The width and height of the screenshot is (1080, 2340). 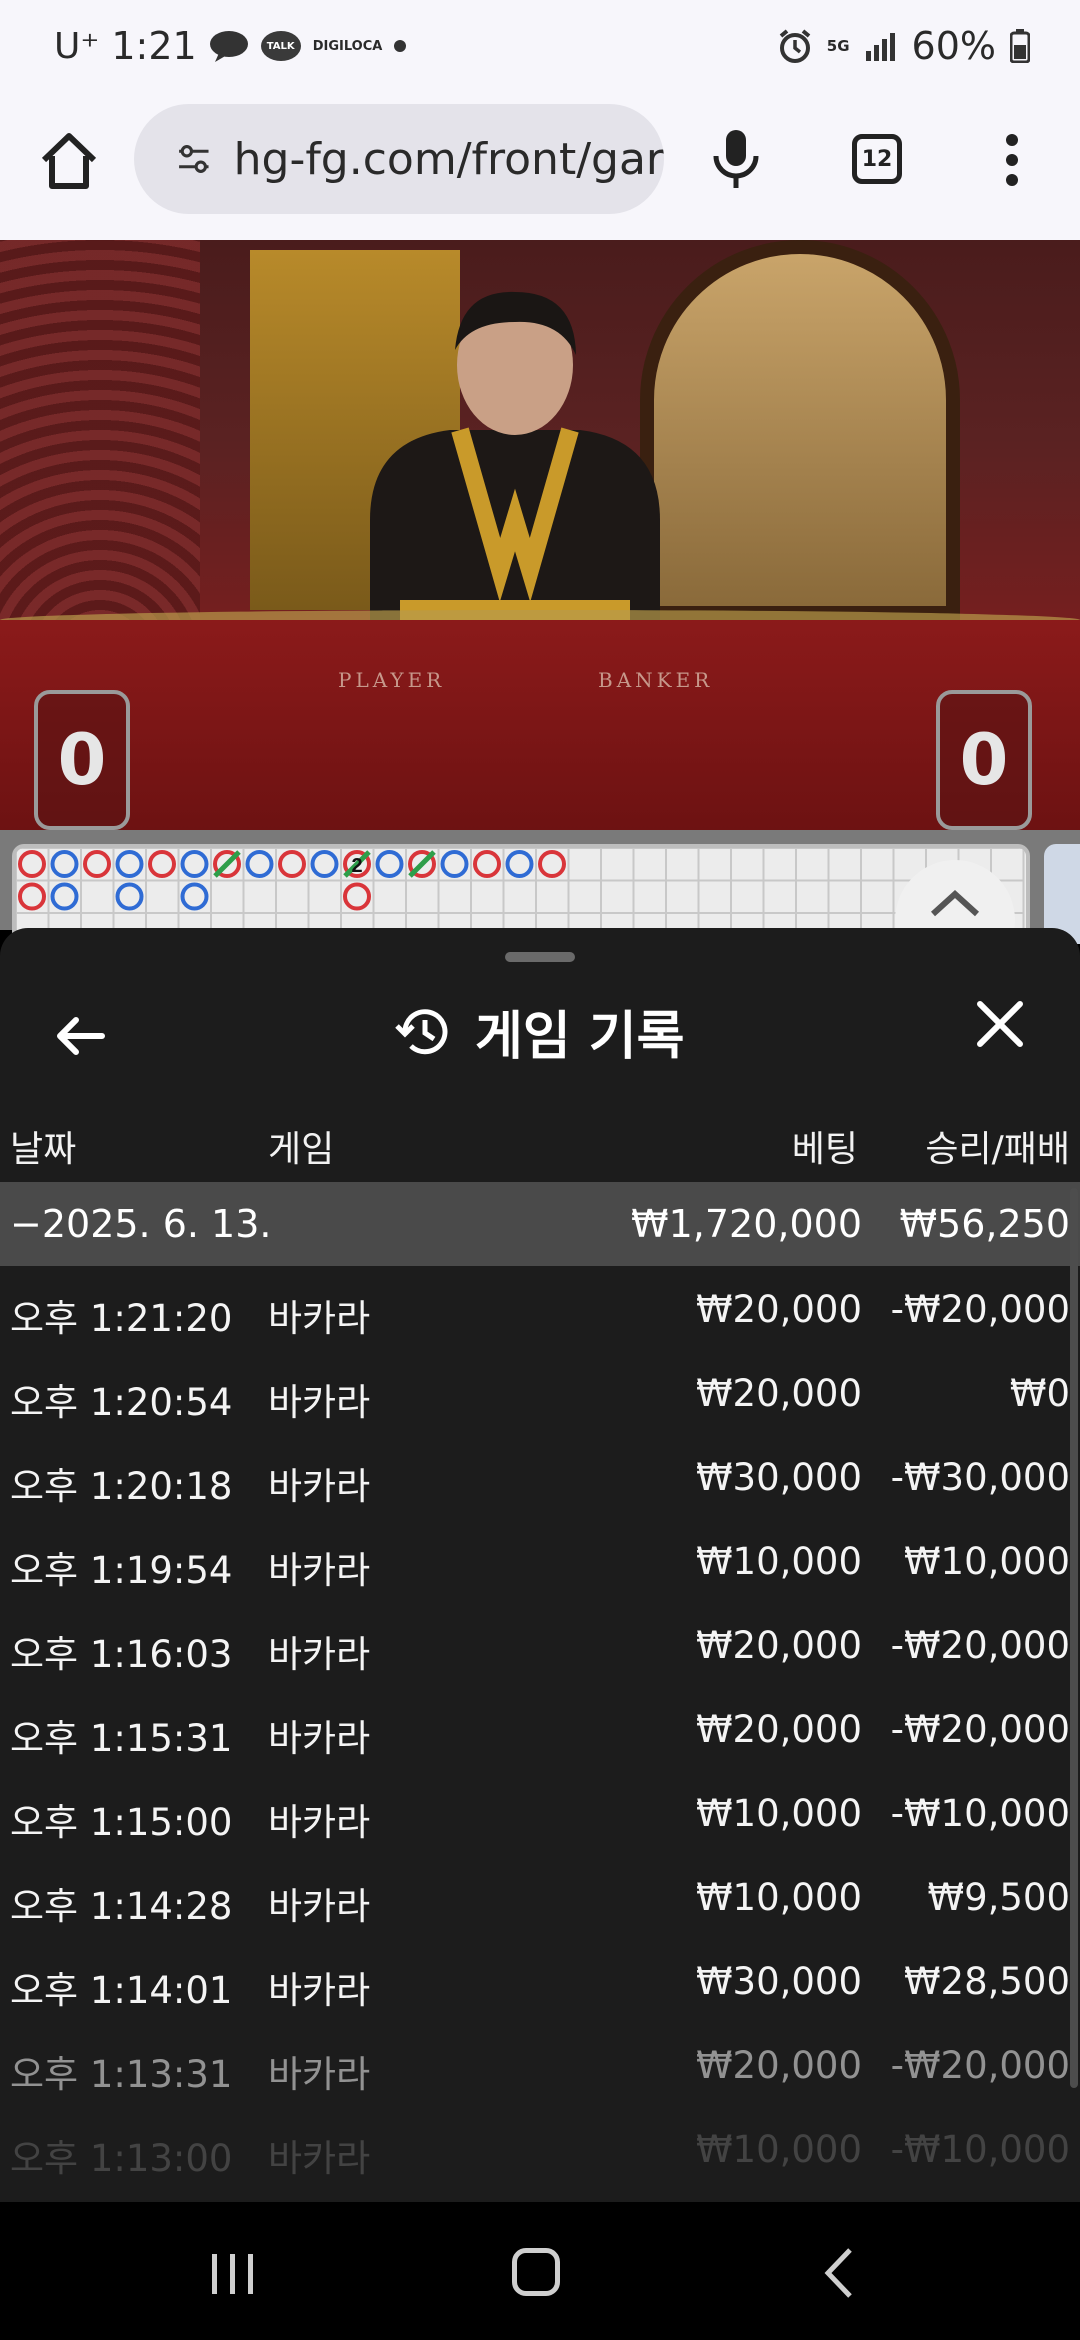 I want to click on history-row: 오후 1:15:00 바카라 ₩10,000 -₩10,000, so click(x=540, y=1812).